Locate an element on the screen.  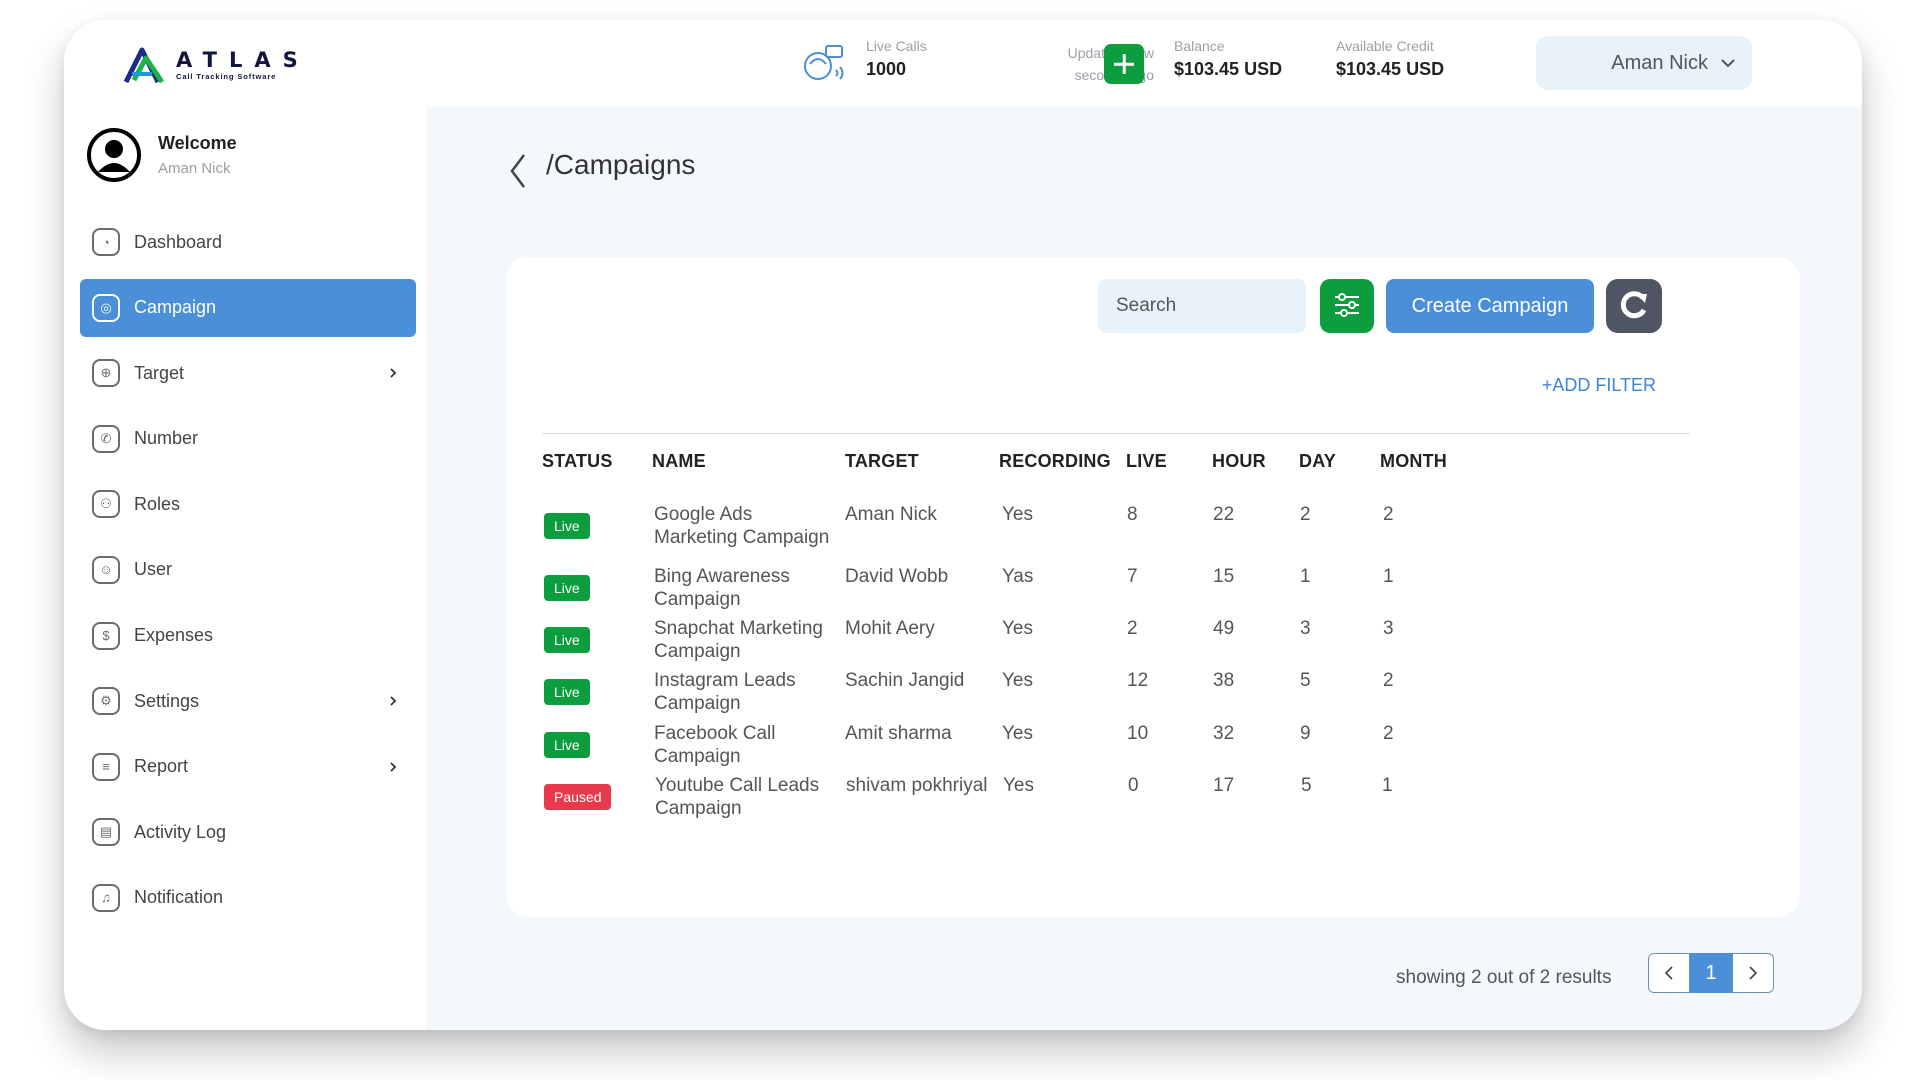
campaign-name: Snapchat Marketing Campaign is located at coordinates (738, 640).